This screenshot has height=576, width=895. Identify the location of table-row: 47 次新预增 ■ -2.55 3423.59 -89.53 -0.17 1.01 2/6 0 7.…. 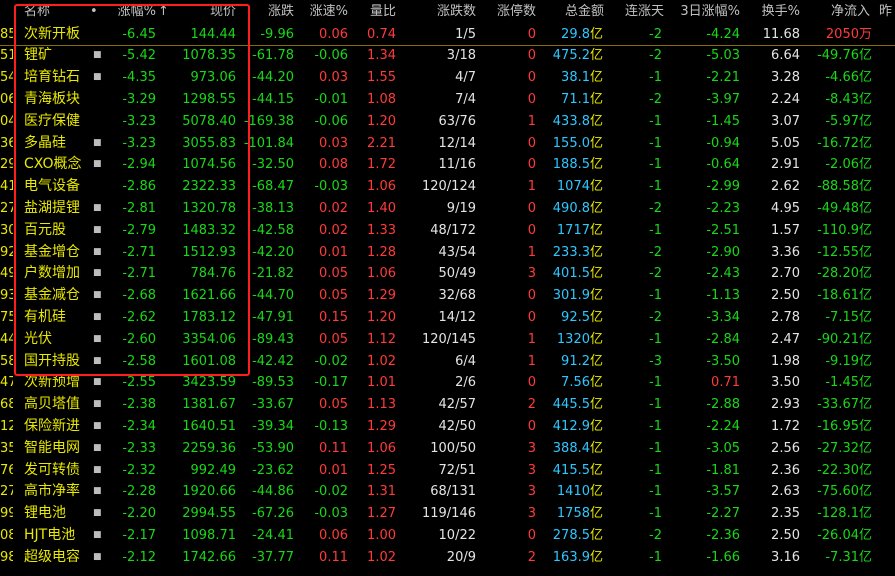
(447, 383).